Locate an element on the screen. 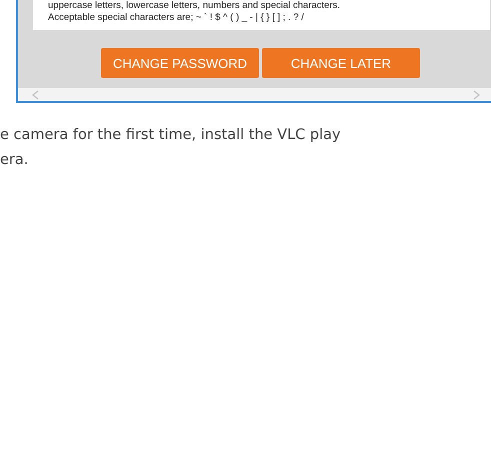  notice-text: uppercase letters, lowercase letters, numbers and special characters. is located at coordinates (194, 6).